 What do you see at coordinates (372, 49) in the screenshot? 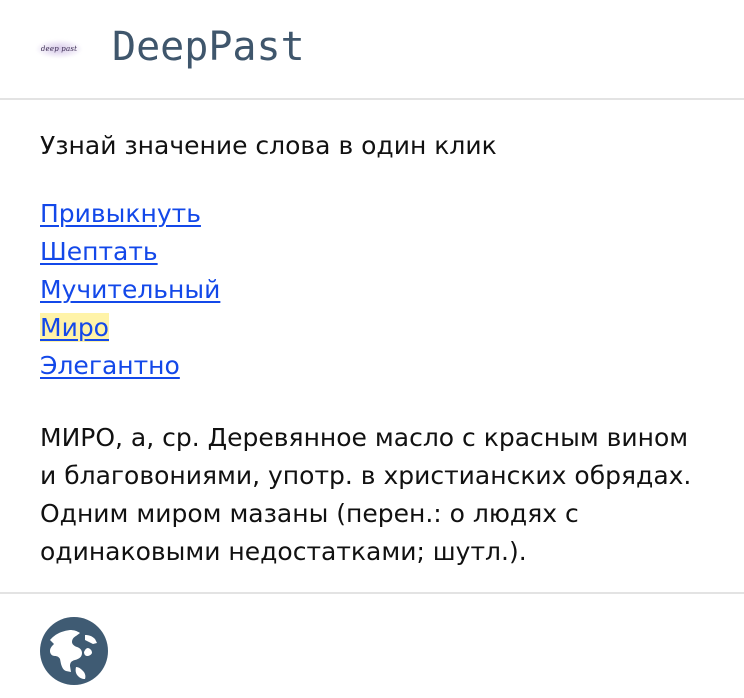
I see `site-header: deep past DeepPast` at bounding box center [372, 49].